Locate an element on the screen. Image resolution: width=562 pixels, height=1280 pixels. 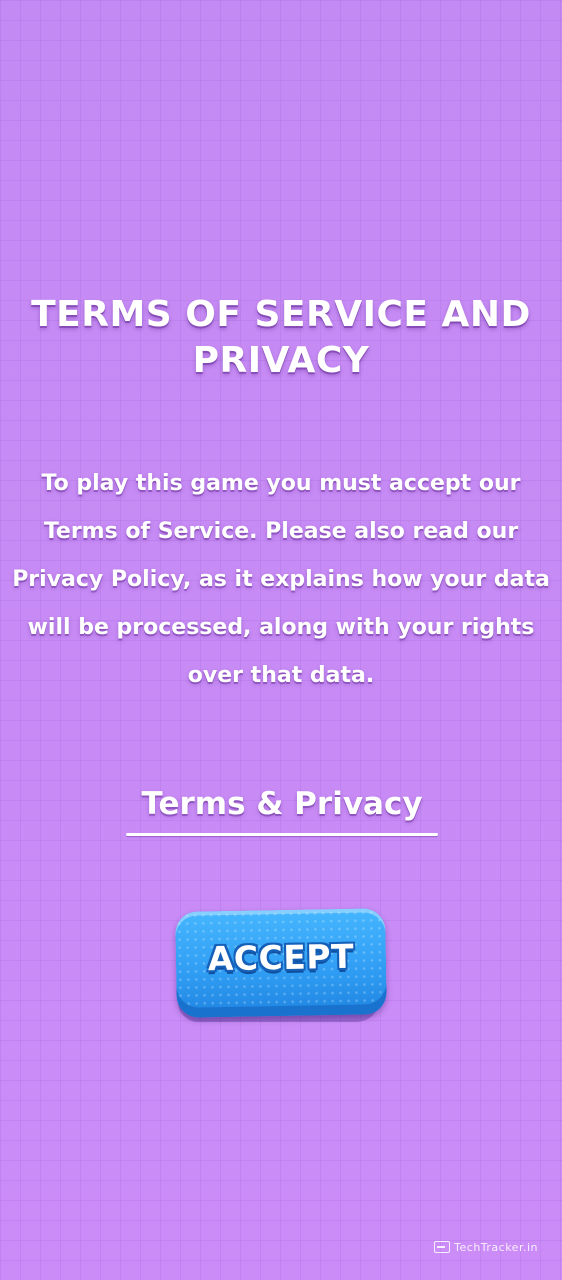
watermark-text: TechTracker.in is located at coordinates (496, 1247).